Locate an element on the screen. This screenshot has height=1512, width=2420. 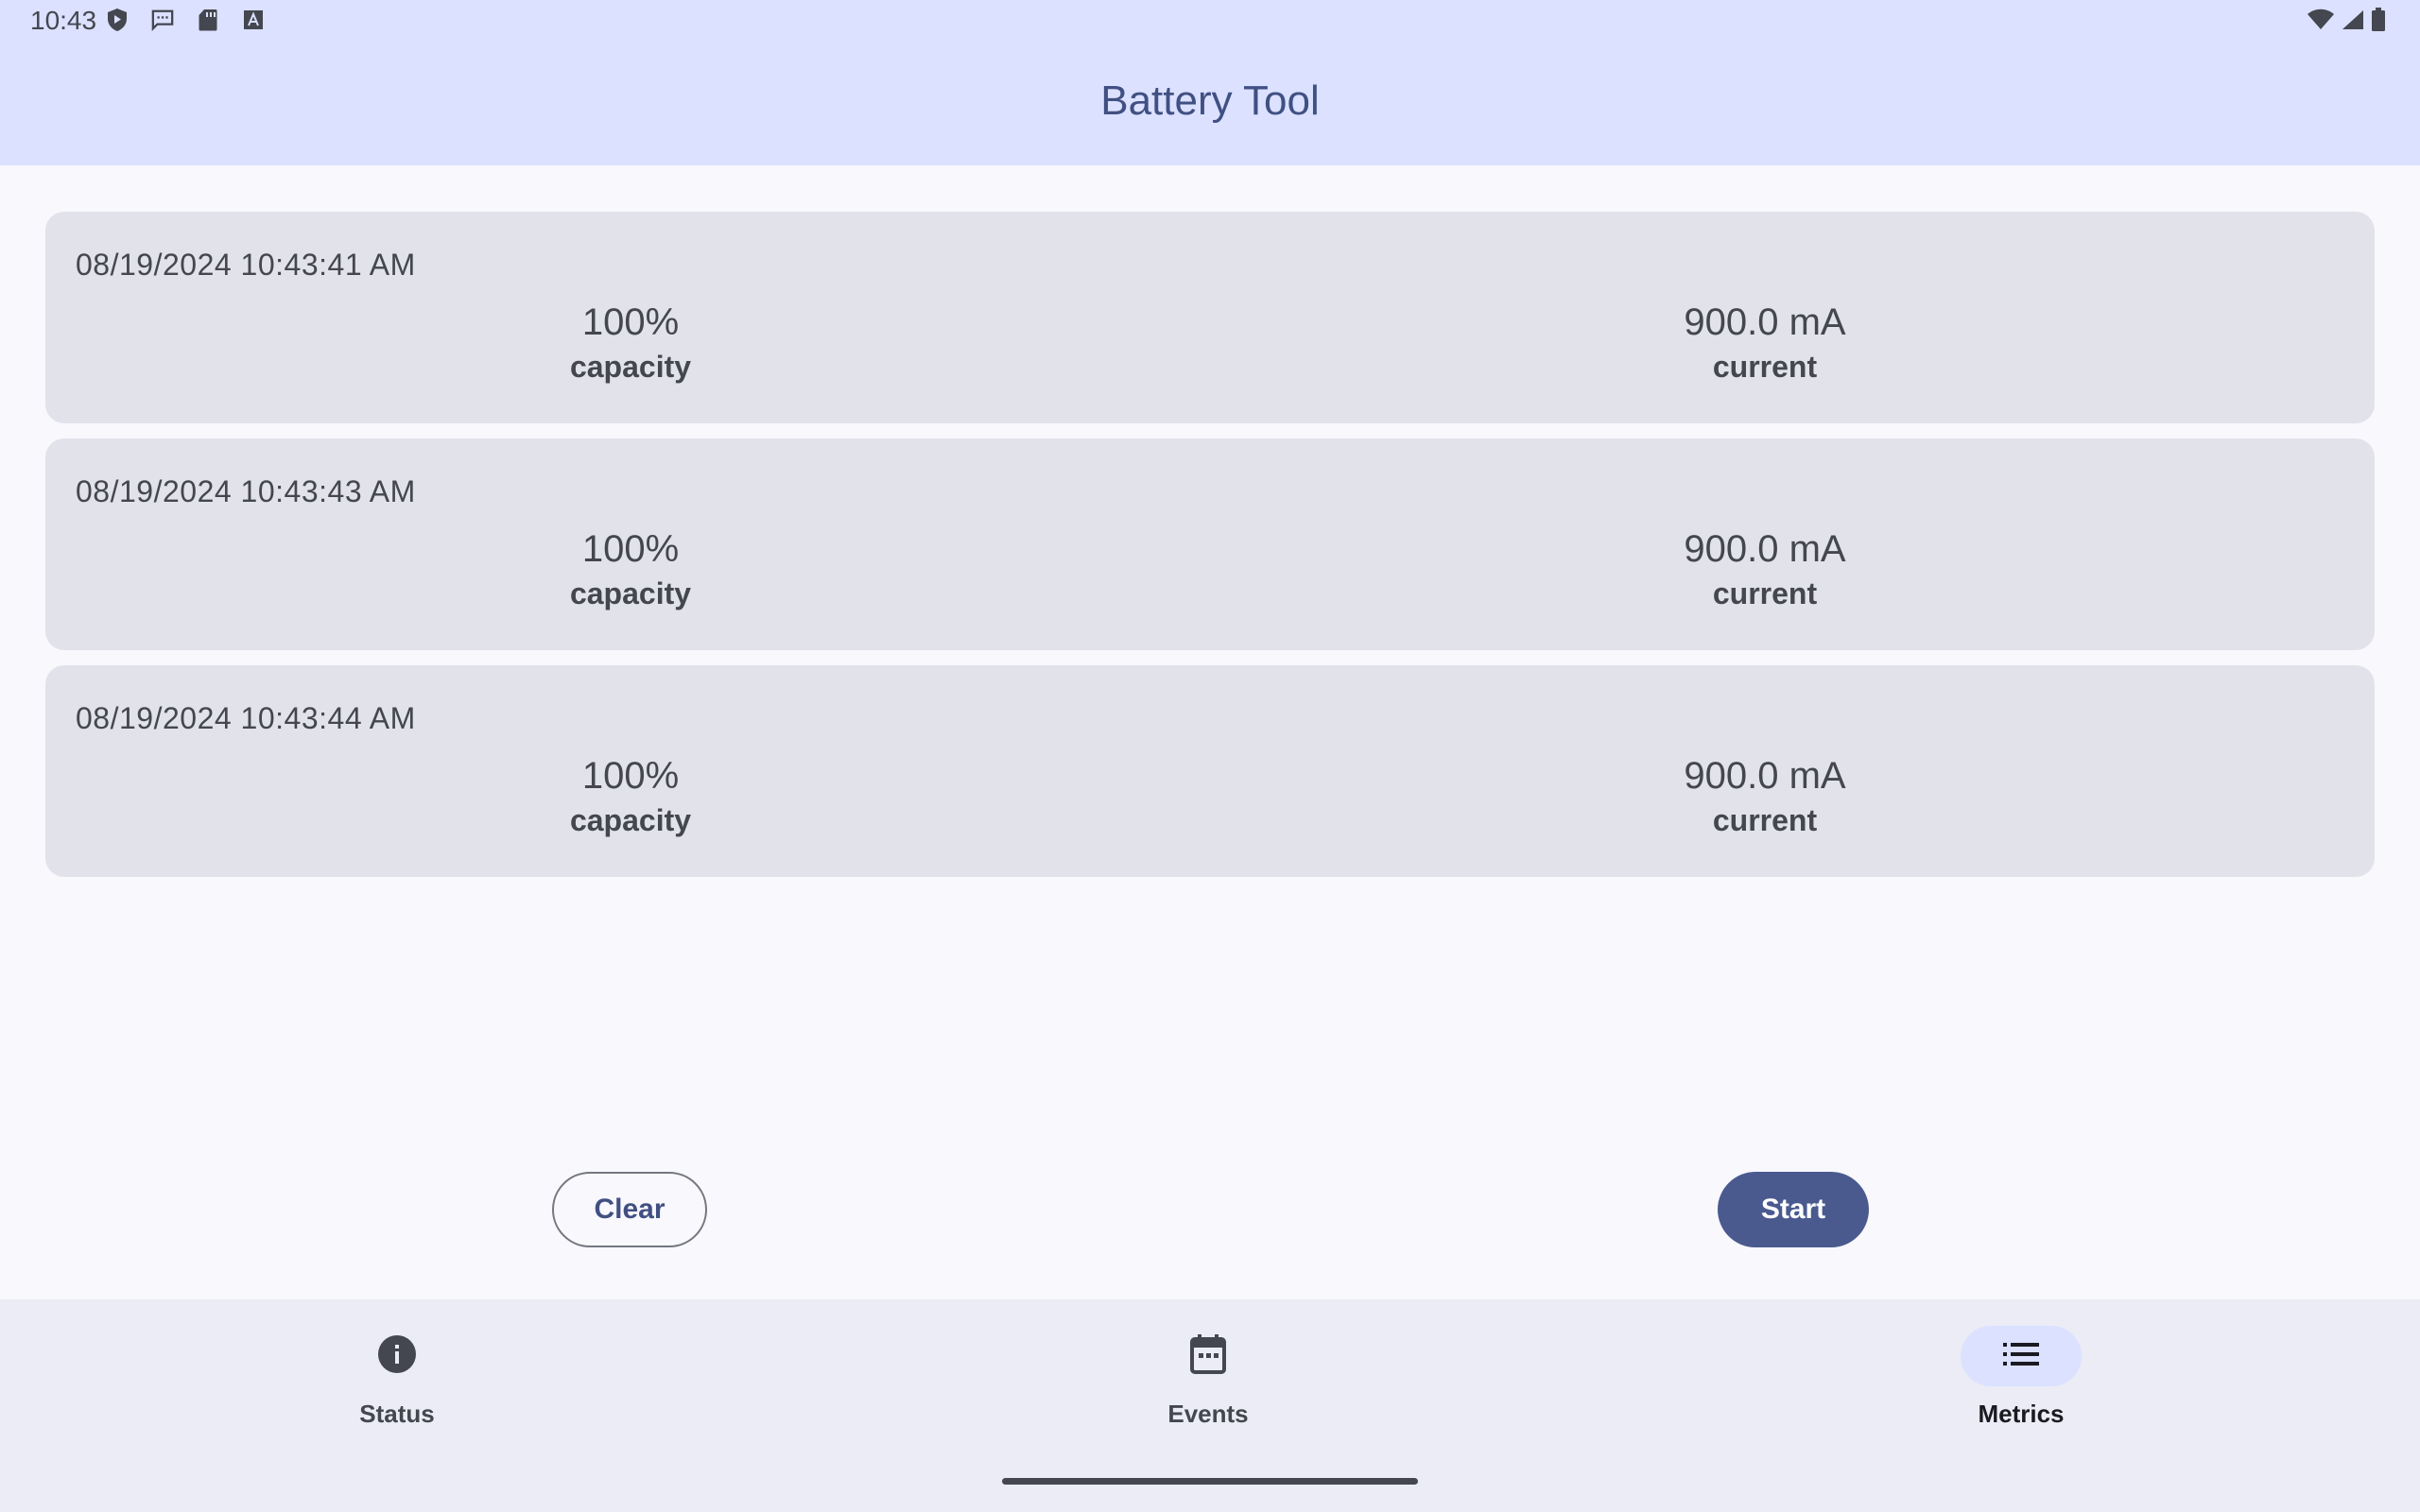
status-time: 10:43 is located at coordinates (63, 20).